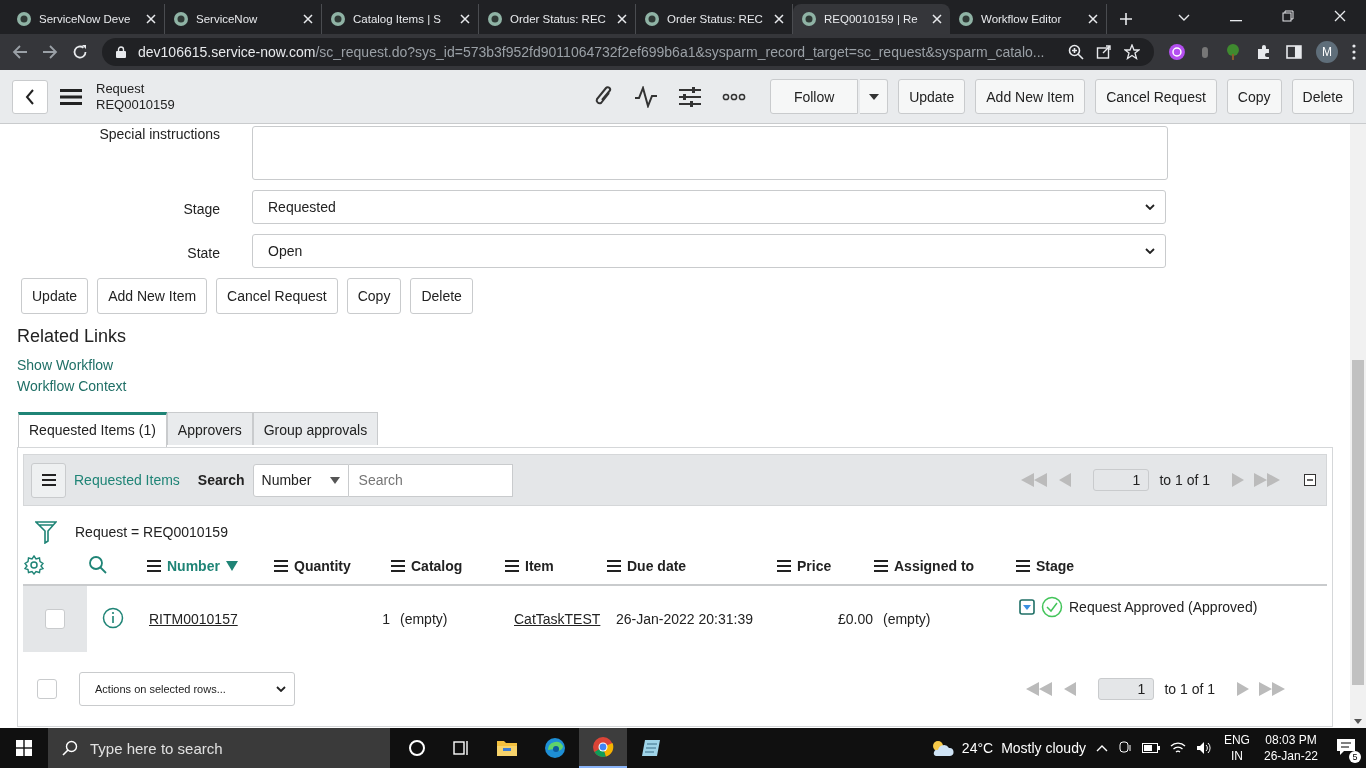 Image resolution: width=1366 pixels, height=768 pixels. I want to click on windows-icon, so click(24, 748).